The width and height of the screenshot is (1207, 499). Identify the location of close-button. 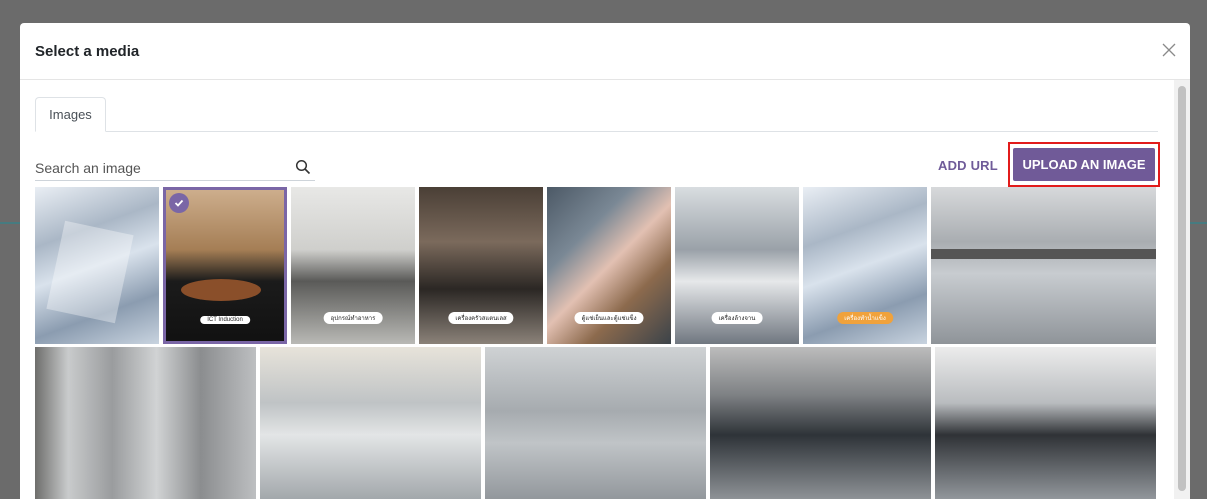
(1169, 50).